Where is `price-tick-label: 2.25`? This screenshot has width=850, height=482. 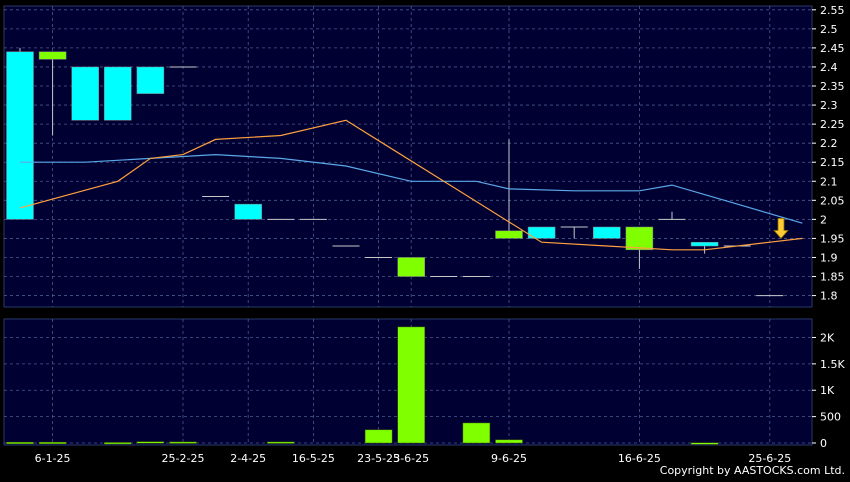 price-tick-label: 2.25 is located at coordinates (832, 124).